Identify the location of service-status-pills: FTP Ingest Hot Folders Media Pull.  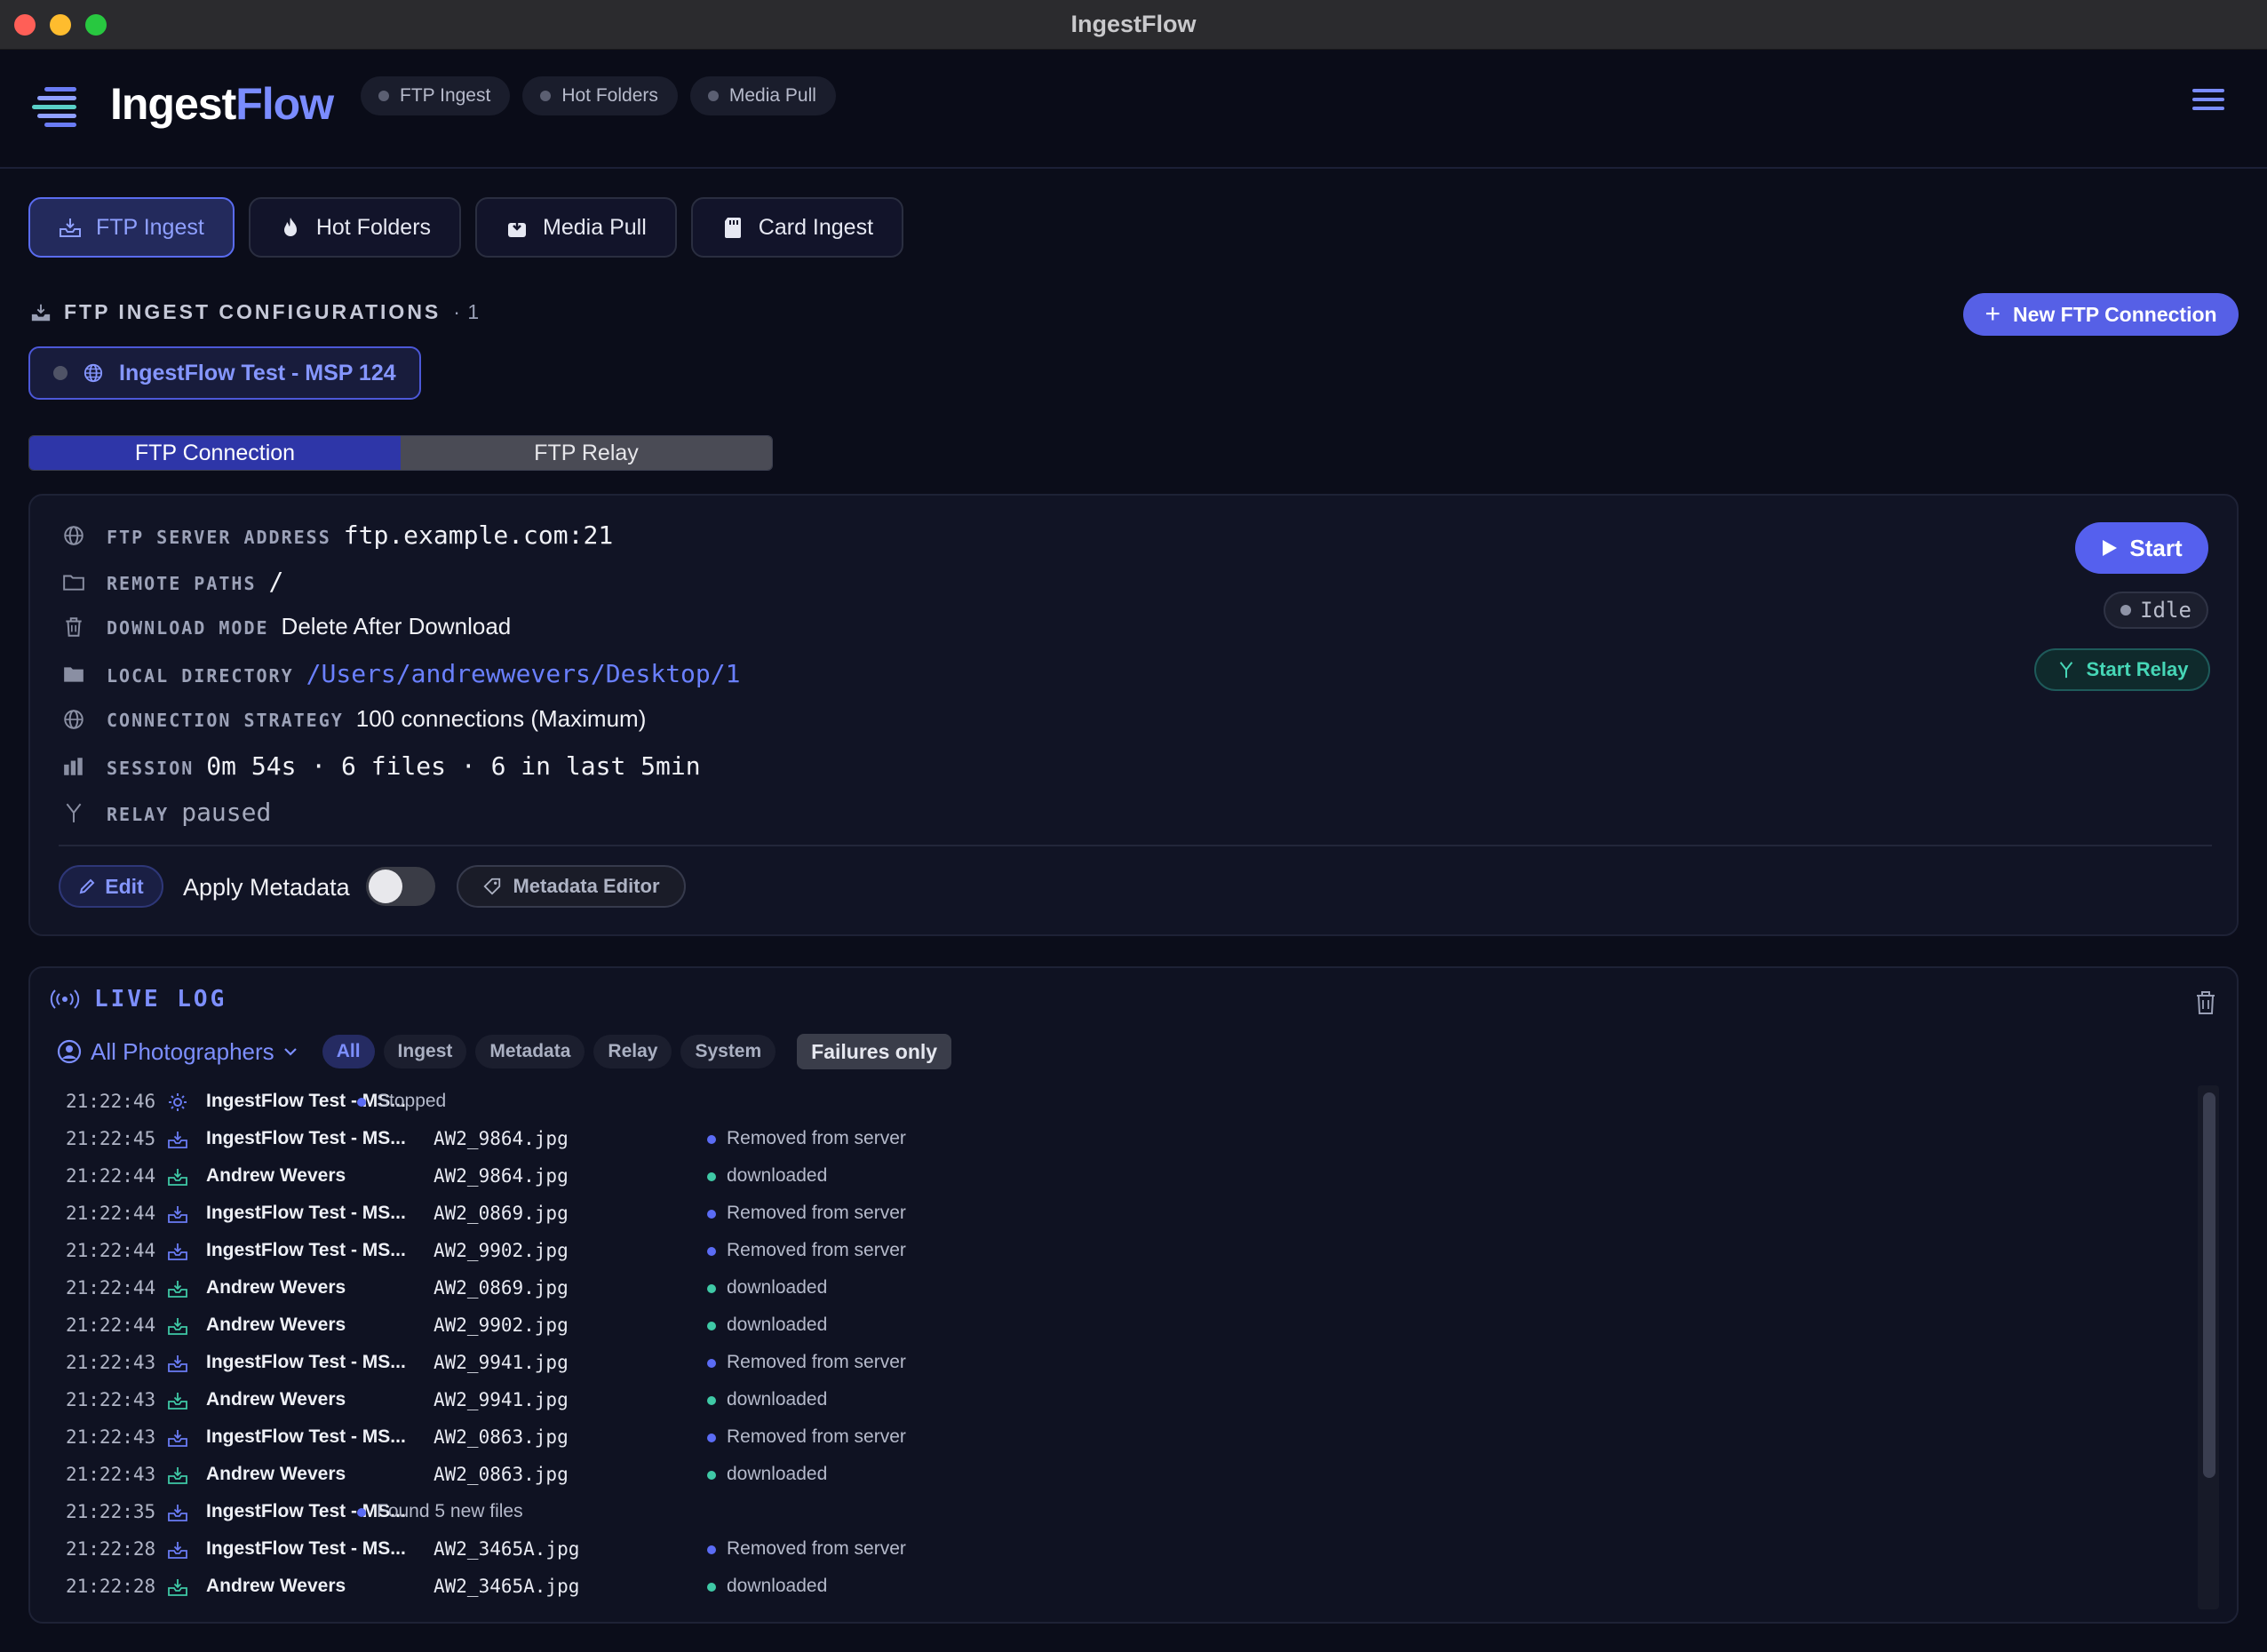
(599, 95).